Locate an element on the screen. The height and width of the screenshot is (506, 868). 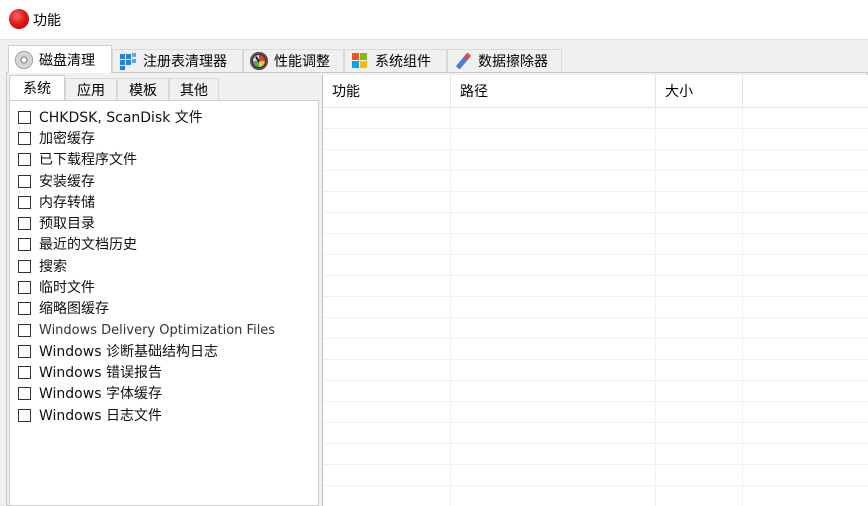
item-label: 预取目录 is located at coordinates (67, 224).